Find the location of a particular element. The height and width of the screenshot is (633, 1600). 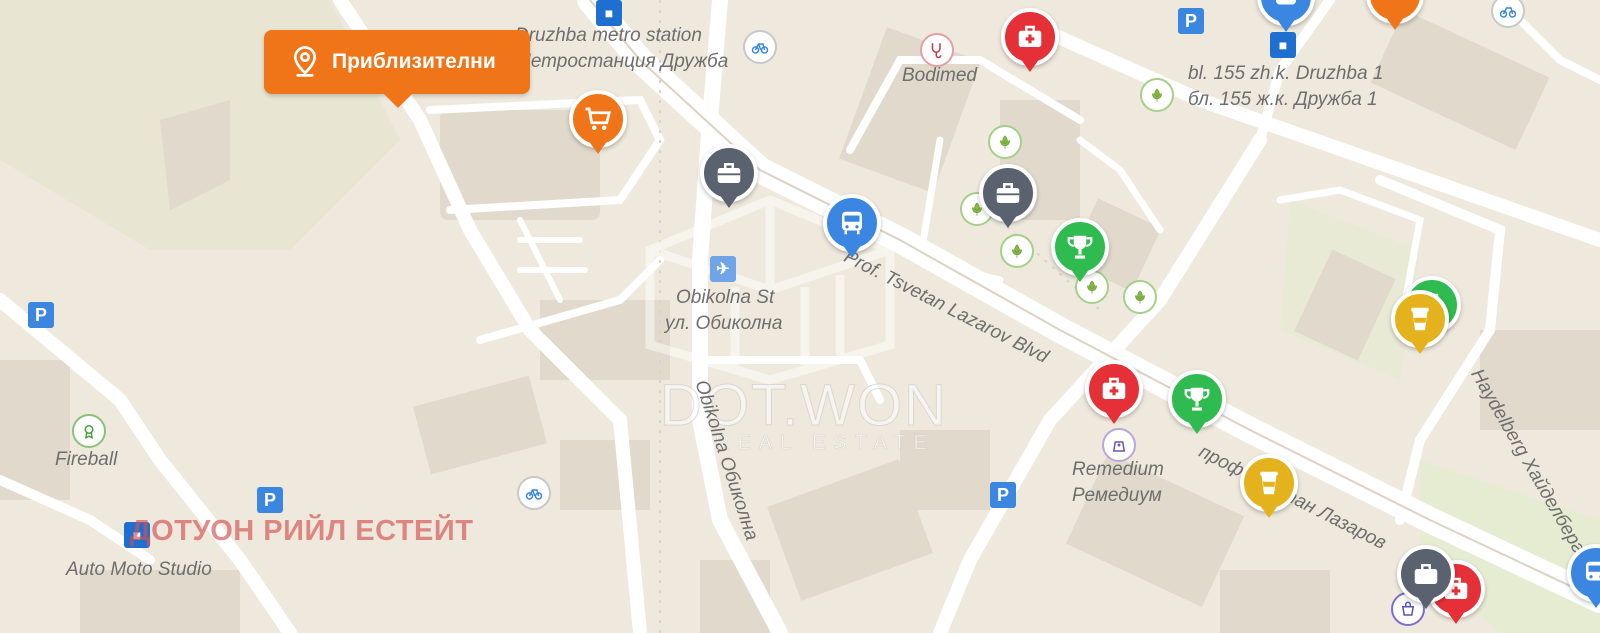

shopping-cart-icon is located at coordinates (598, 118).